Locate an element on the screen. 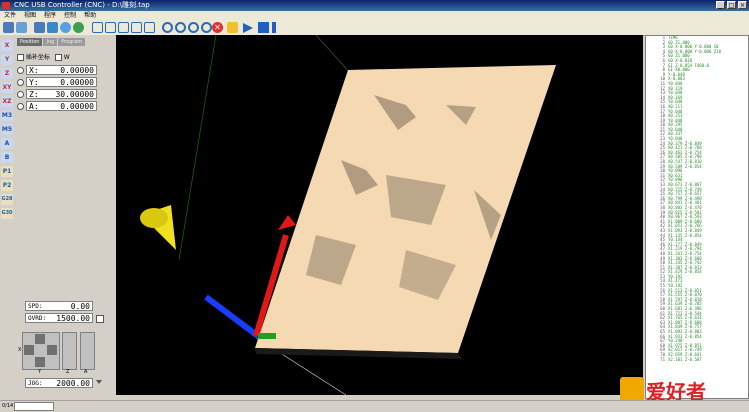 Image resolution: width=749 pixels, height=412 pixels. mode-checkbox is located at coordinates (20, 57).